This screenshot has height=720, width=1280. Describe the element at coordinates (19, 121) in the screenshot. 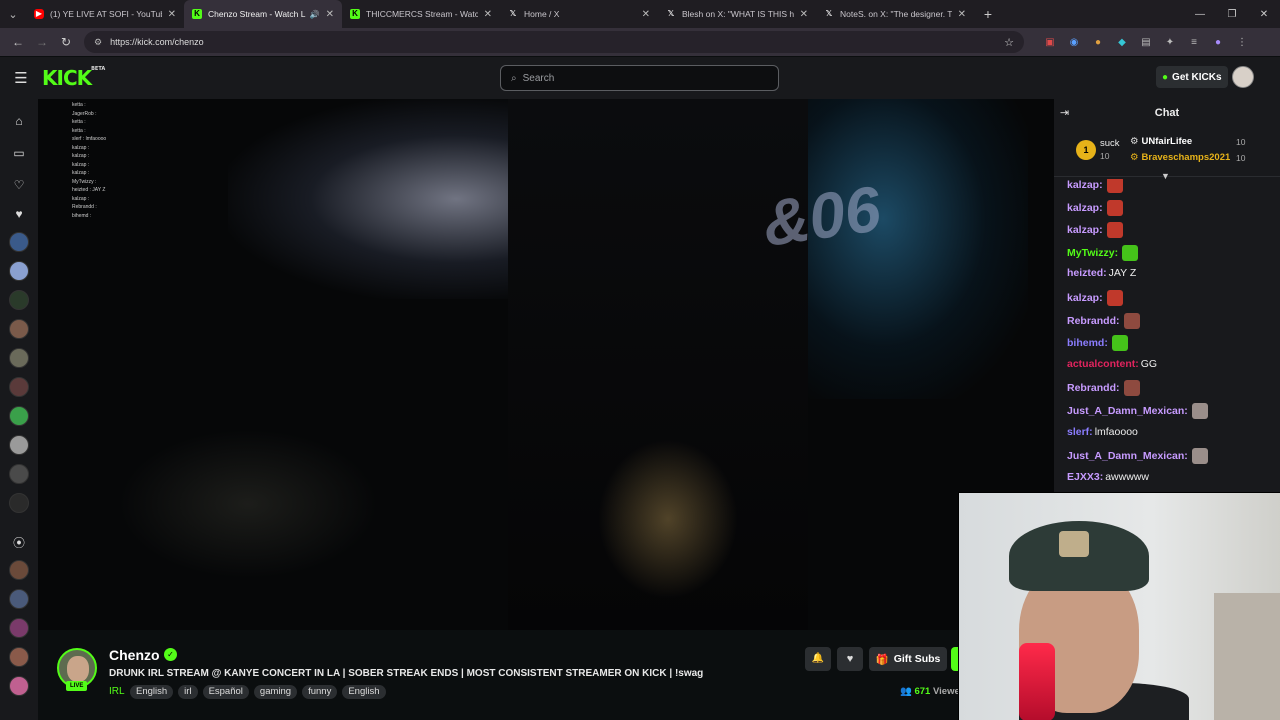

I see `home-icon: ⌂` at that location.